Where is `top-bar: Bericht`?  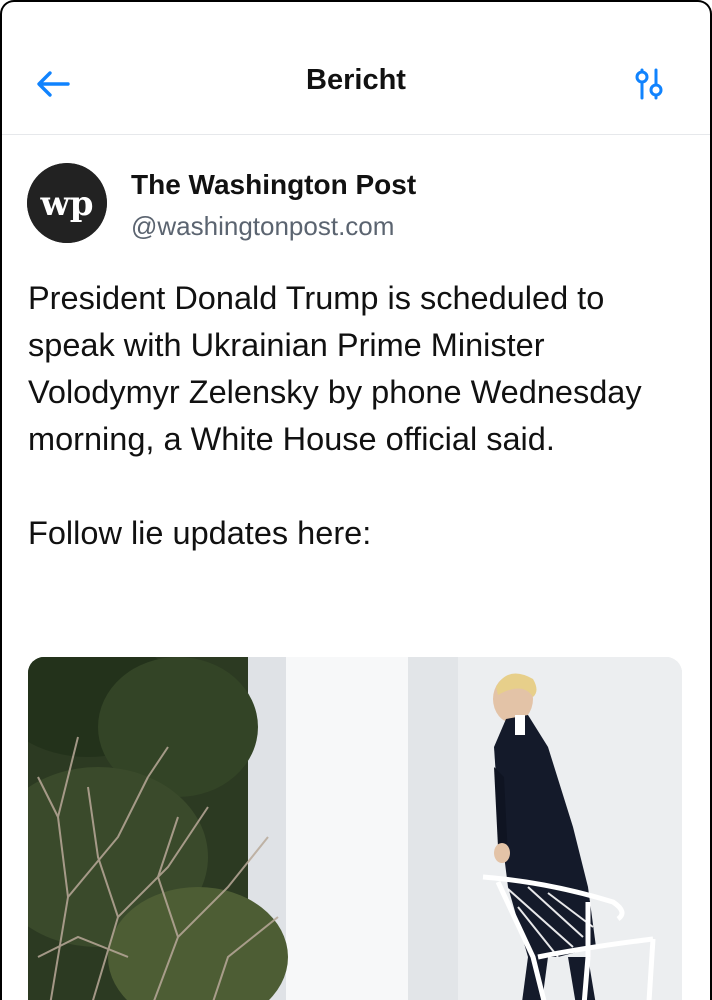
top-bar: Bericht is located at coordinates (356, 68).